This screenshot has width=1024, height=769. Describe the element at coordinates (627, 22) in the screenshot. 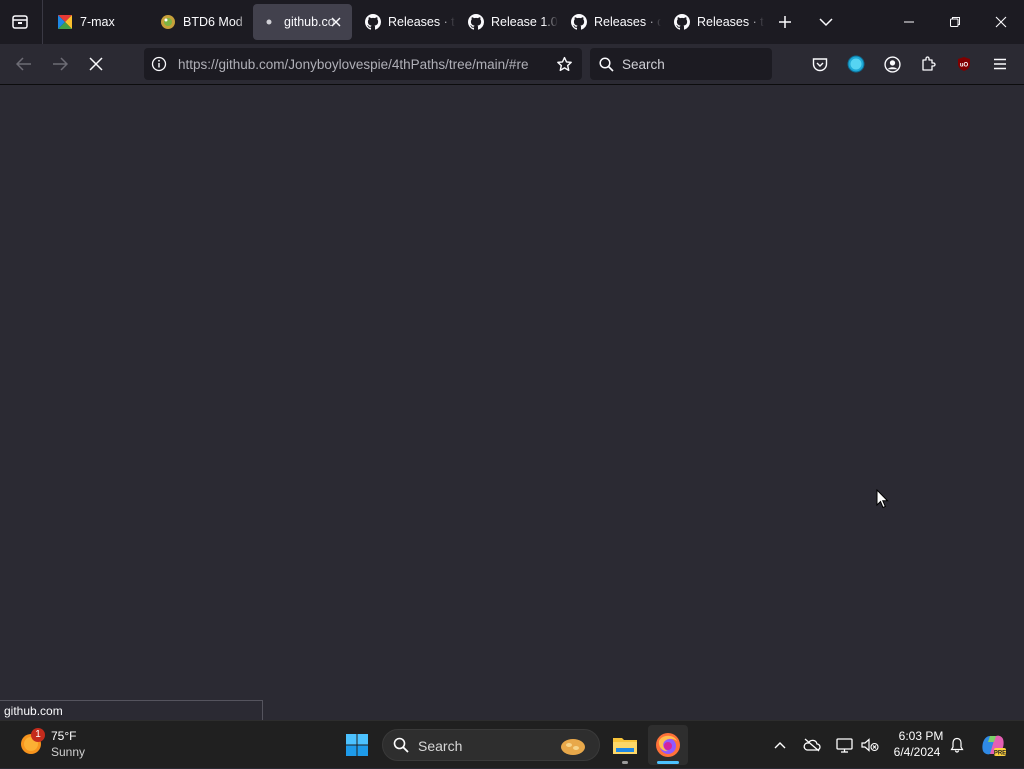

I see `tab-label: Releases · d` at that location.